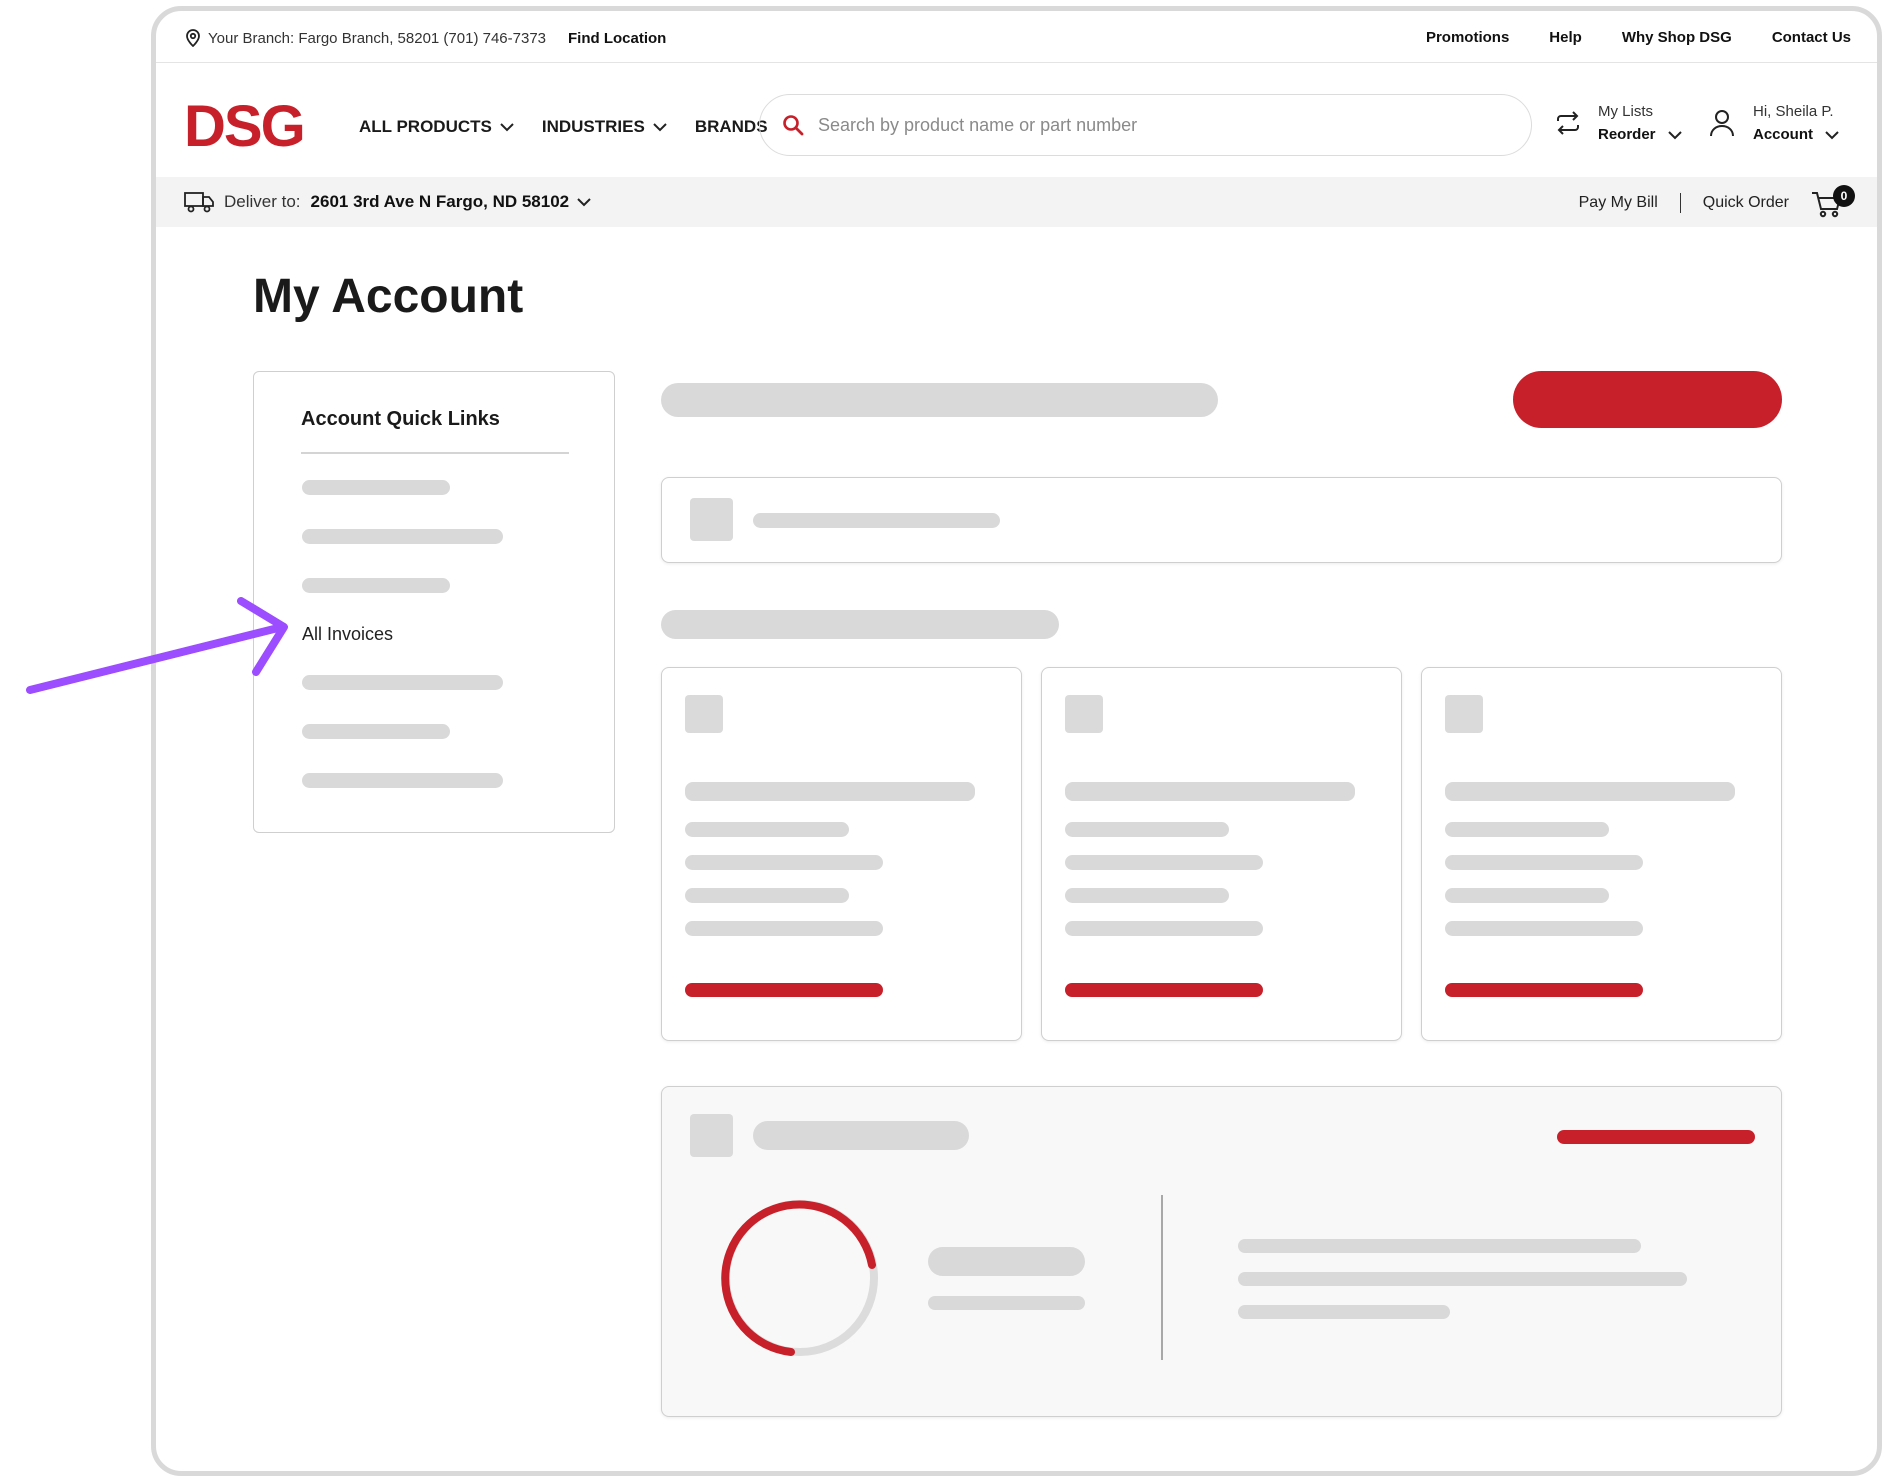 This screenshot has height=1476, width=1885. What do you see at coordinates (434, 602) in the screenshot?
I see `quick-links-panel: Account Quick Links All Invoices` at bounding box center [434, 602].